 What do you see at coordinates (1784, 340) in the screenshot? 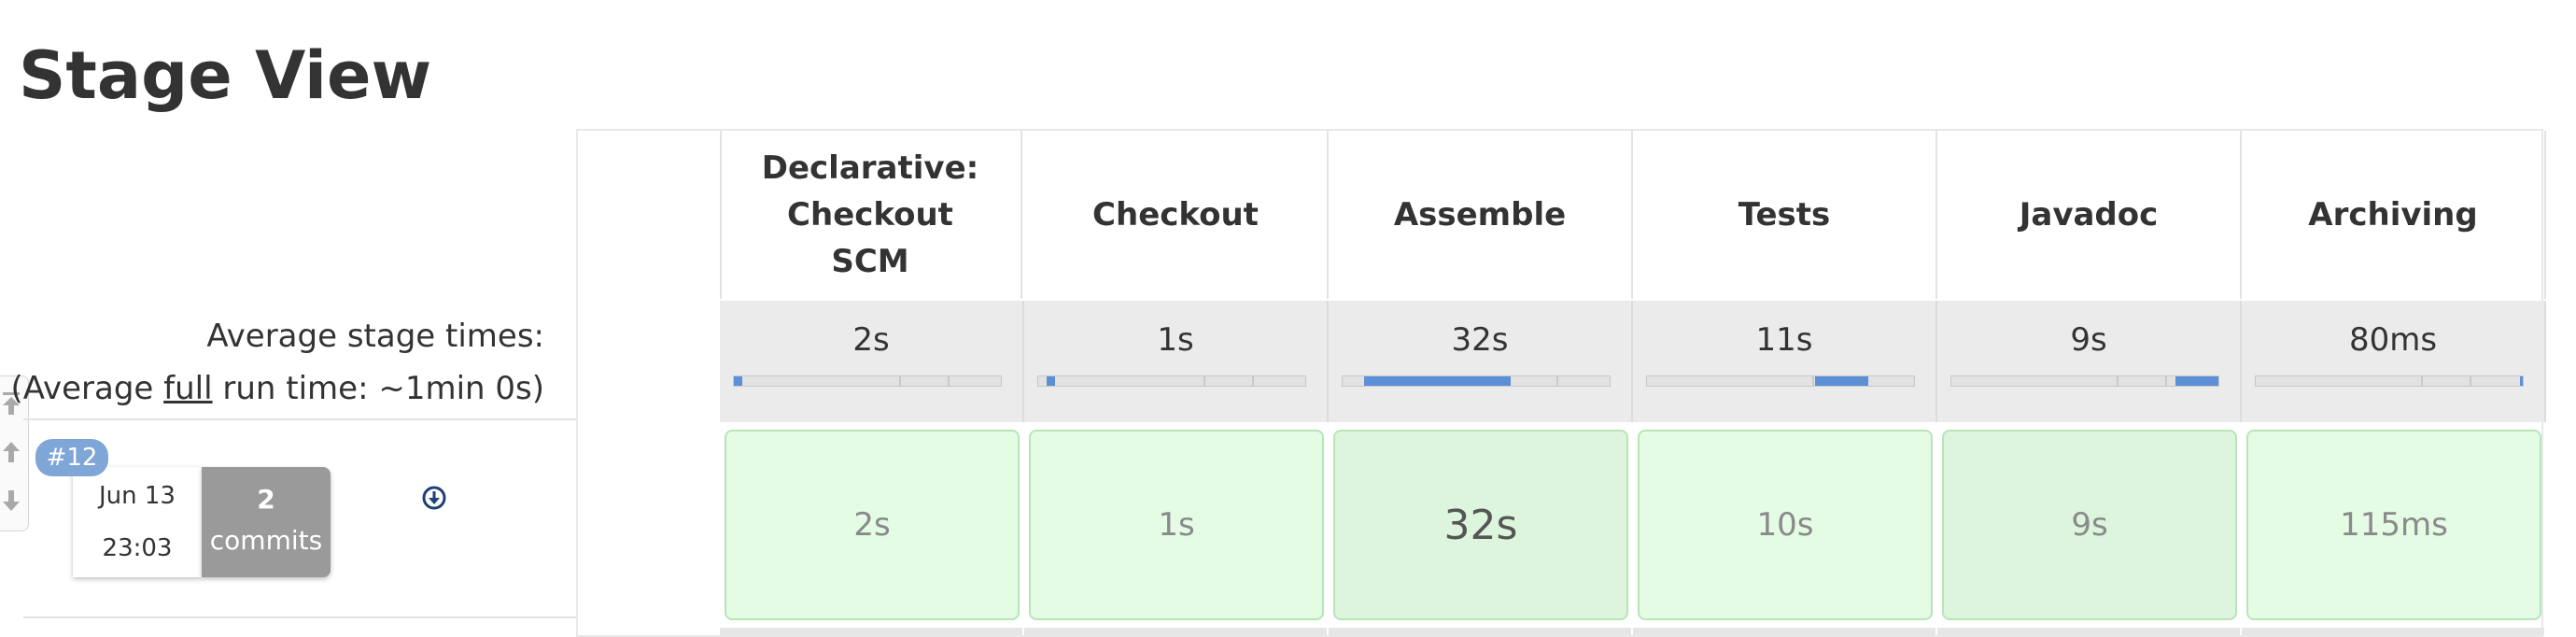
I see `stage-average-time: 11s` at bounding box center [1784, 340].